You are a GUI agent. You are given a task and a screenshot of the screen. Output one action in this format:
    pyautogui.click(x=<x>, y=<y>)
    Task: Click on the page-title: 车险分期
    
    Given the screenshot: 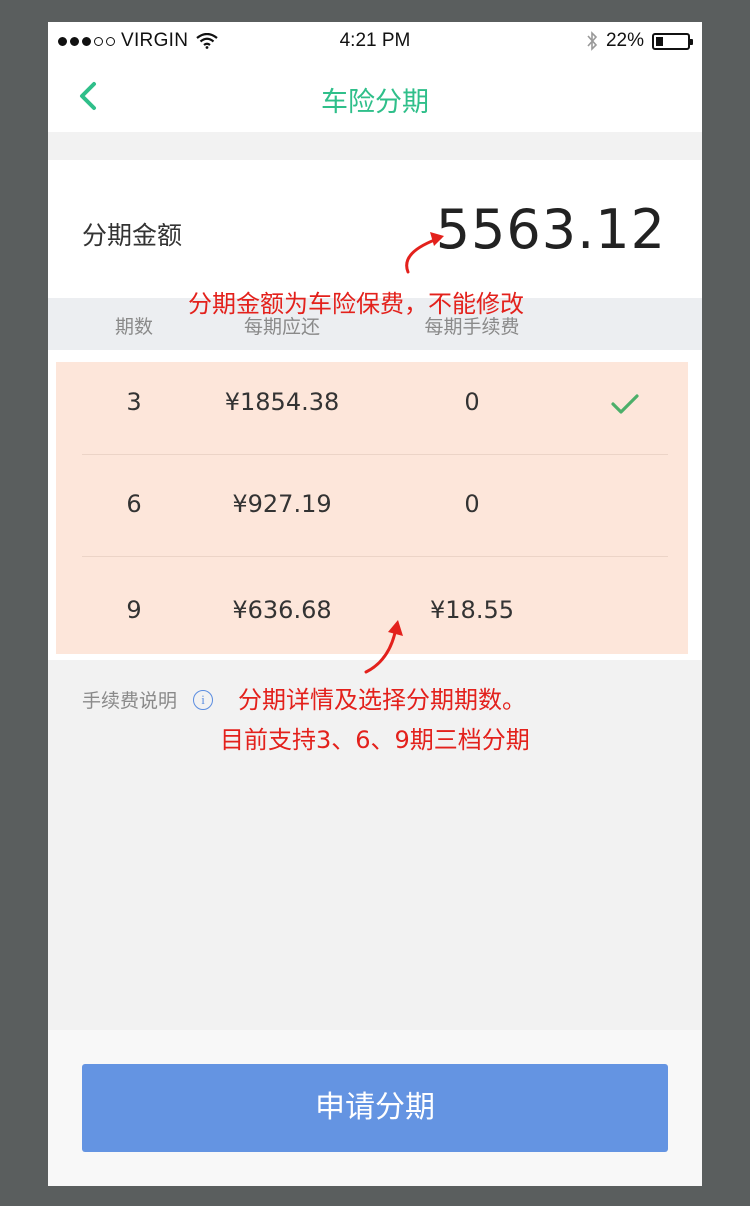 What is the action you would take?
    pyautogui.click(x=375, y=102)
    